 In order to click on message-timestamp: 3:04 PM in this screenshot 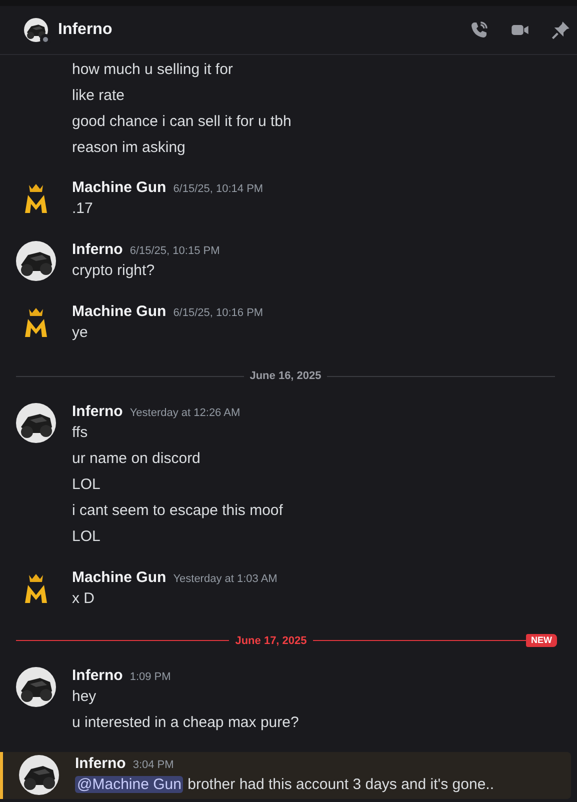, I will do `click(153, 765)`.